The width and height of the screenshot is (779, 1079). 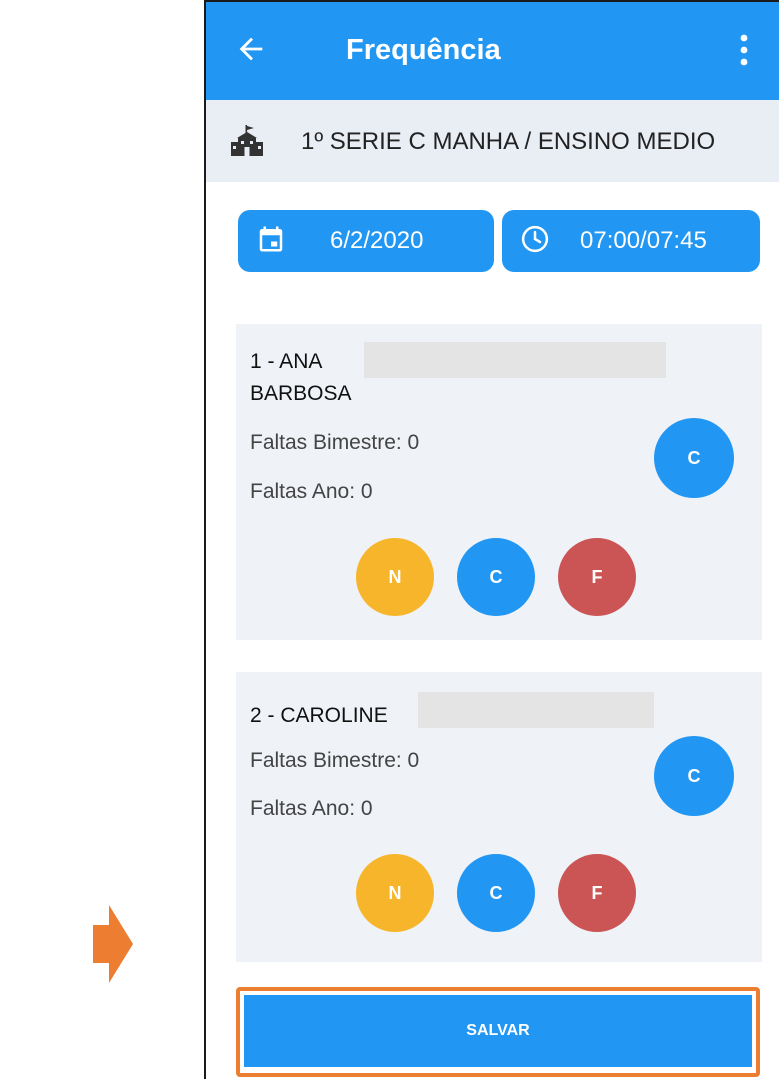 I want to click on school-icon, so click(x=247, y=140).